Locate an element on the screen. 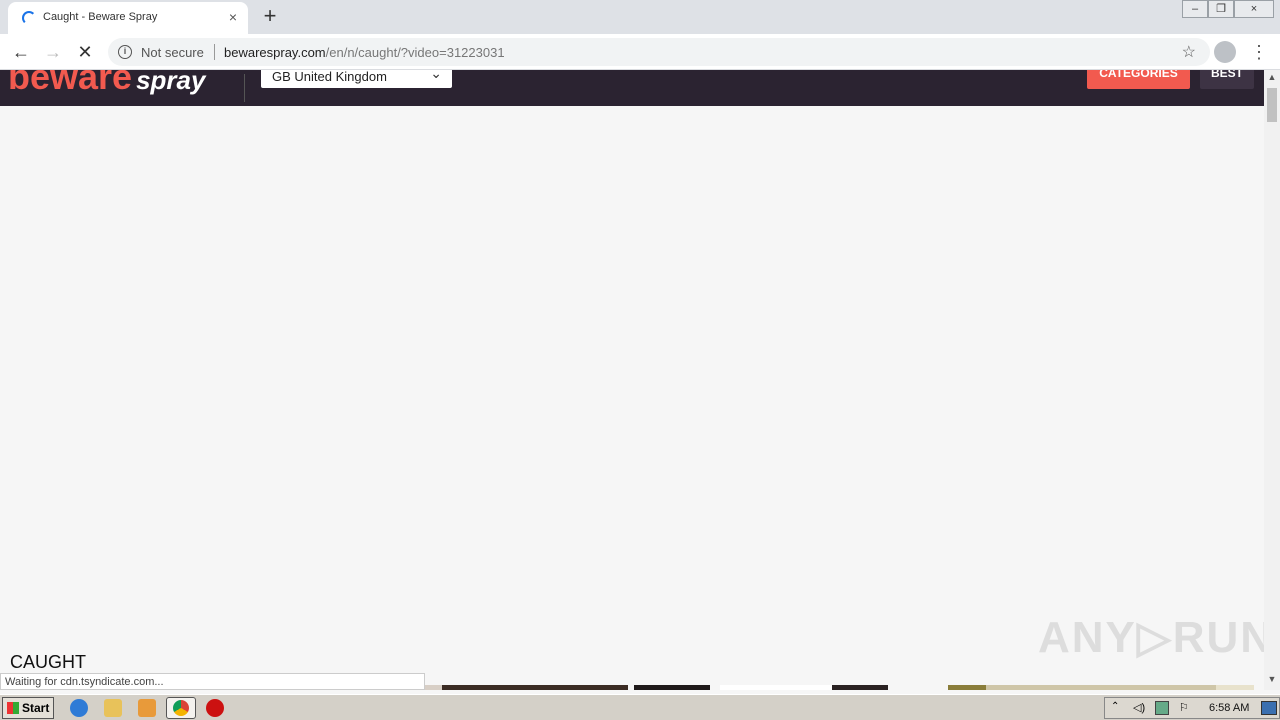  window-close-button: × is located at coordinates (1254, 9).